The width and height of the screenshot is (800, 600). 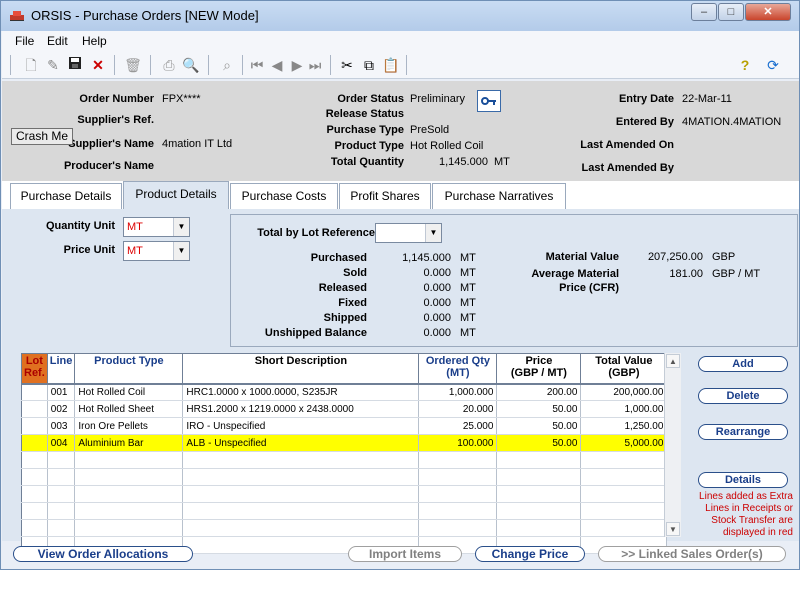 I want to click on copy-icon: ⧉, so click(x=369, y=65).